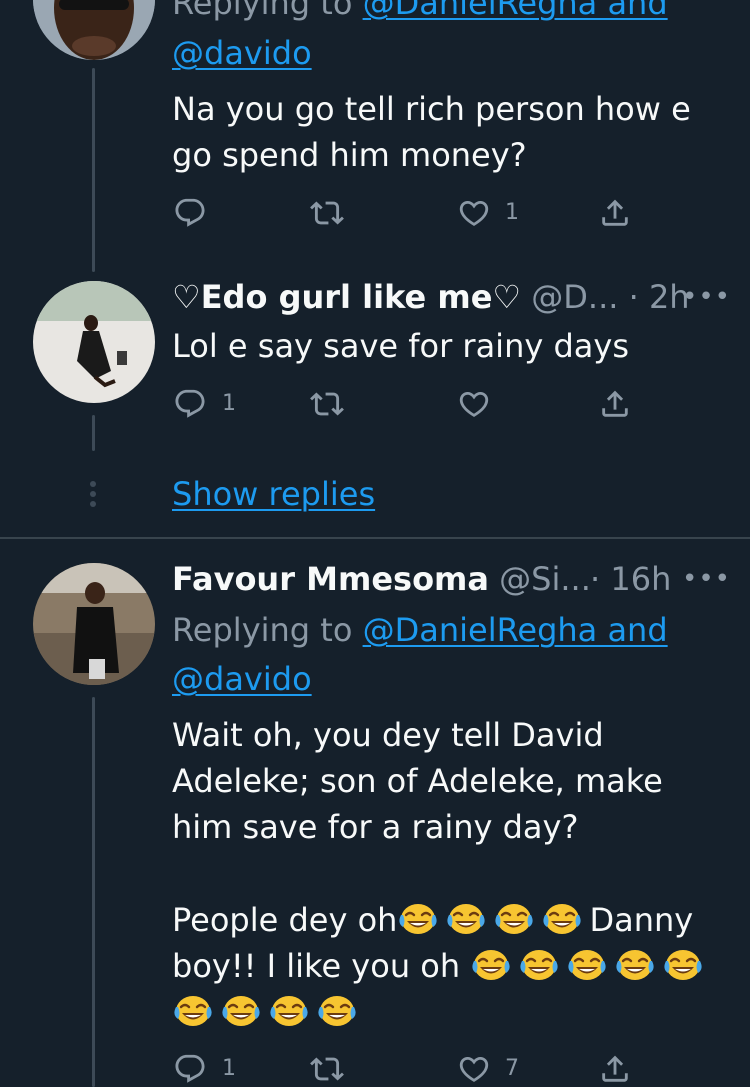 Image resolution: width=750 pixels, height=1087 pixels. I want to click on like-count: 7, so click(512, 1068).